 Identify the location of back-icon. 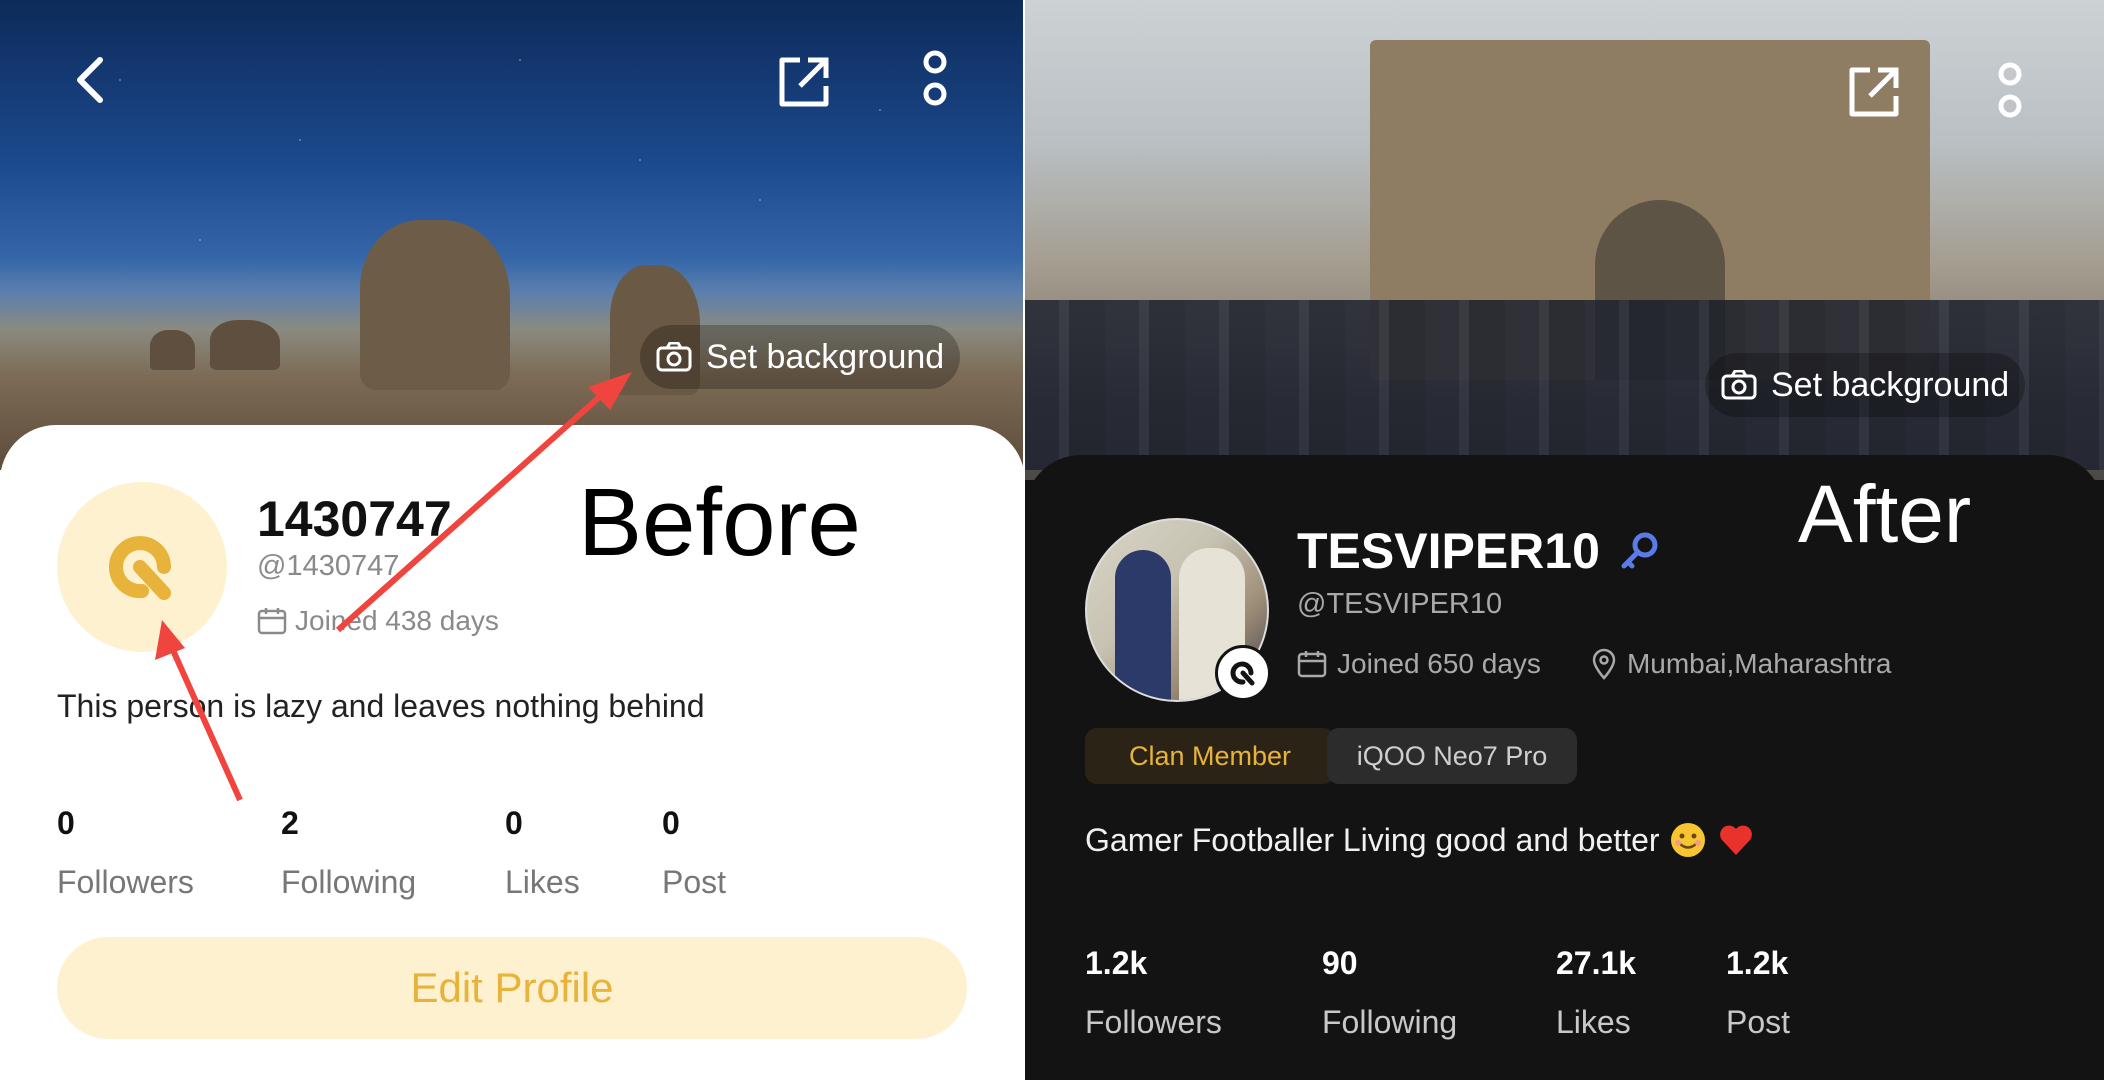
(90, 80).